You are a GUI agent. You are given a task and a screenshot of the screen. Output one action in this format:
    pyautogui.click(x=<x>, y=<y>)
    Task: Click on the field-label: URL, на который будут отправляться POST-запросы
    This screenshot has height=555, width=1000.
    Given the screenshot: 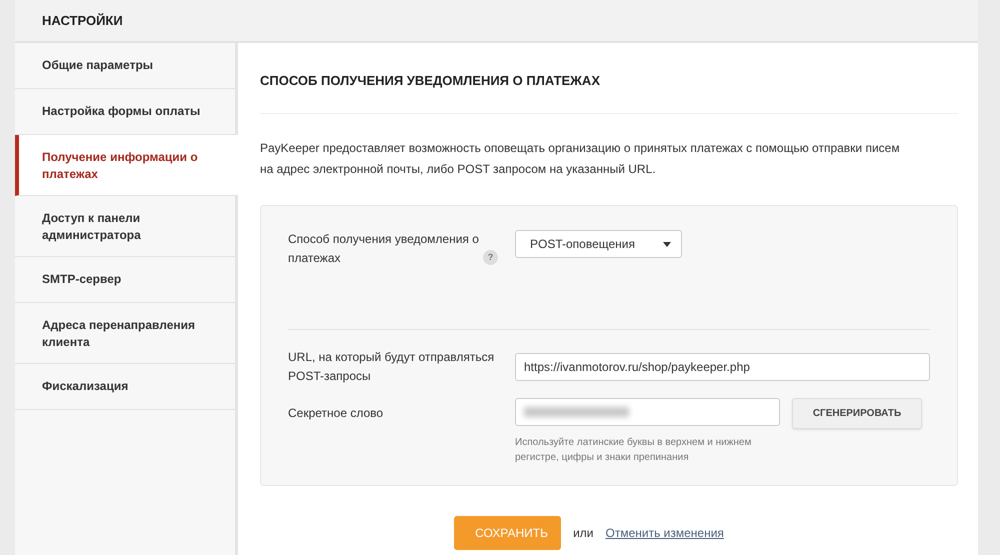 What is the action you would take?
    pyautogui.click(x=392, y=366)
    